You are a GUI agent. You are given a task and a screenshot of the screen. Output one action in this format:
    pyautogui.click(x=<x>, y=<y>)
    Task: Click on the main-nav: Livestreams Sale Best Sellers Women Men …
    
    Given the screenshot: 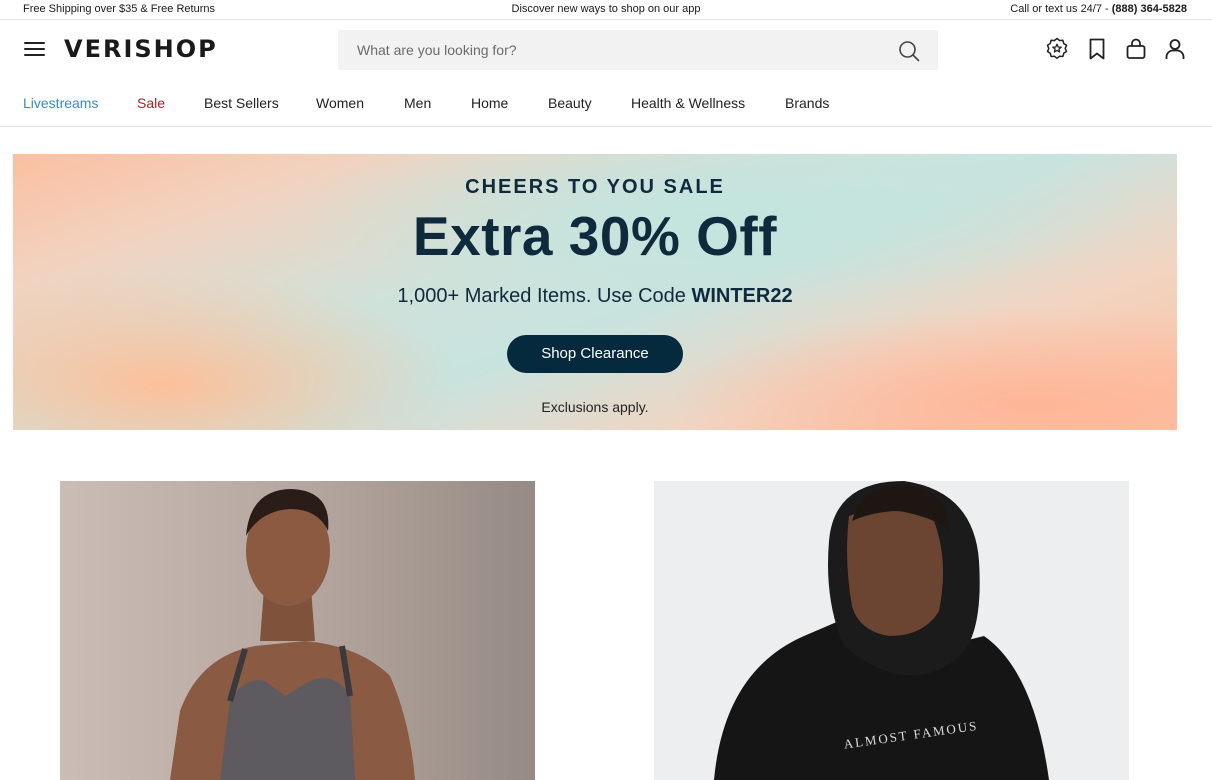 What is the action you would take?
    pyautogui.click(x=606, y=103)
    